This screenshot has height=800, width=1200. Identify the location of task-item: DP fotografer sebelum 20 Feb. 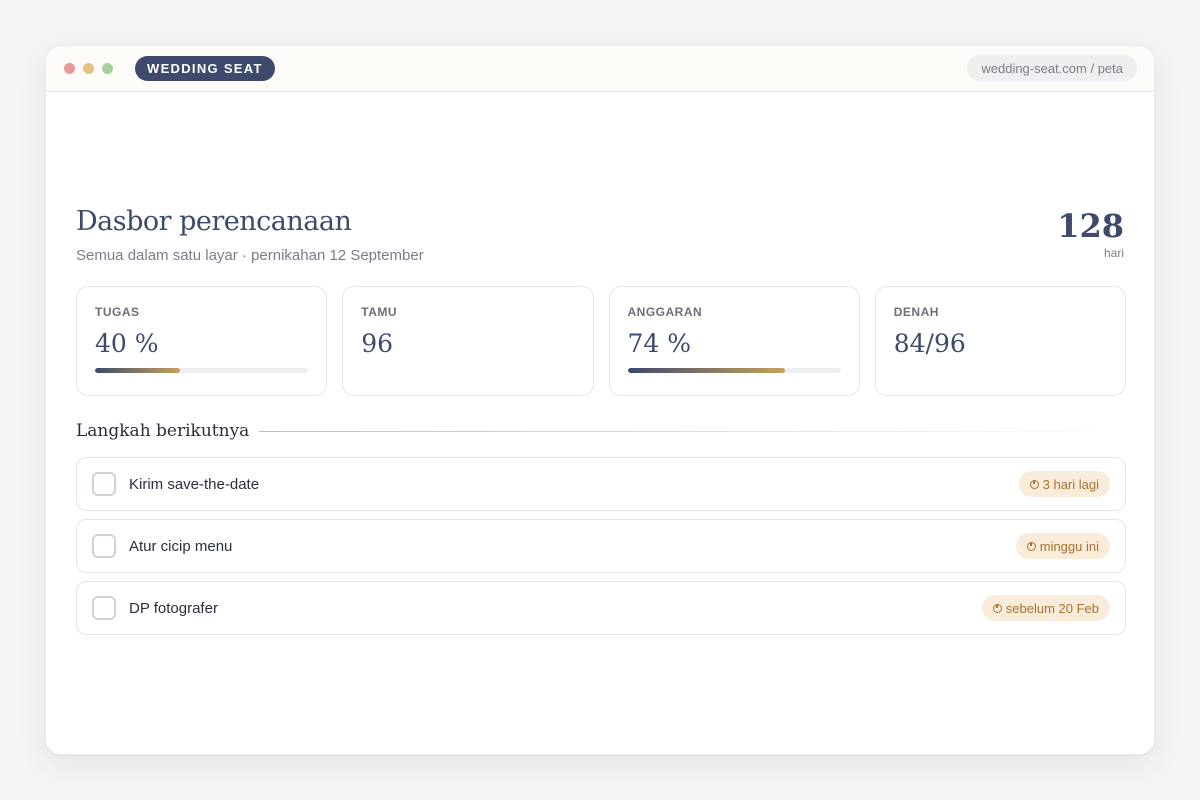
(601, 608).